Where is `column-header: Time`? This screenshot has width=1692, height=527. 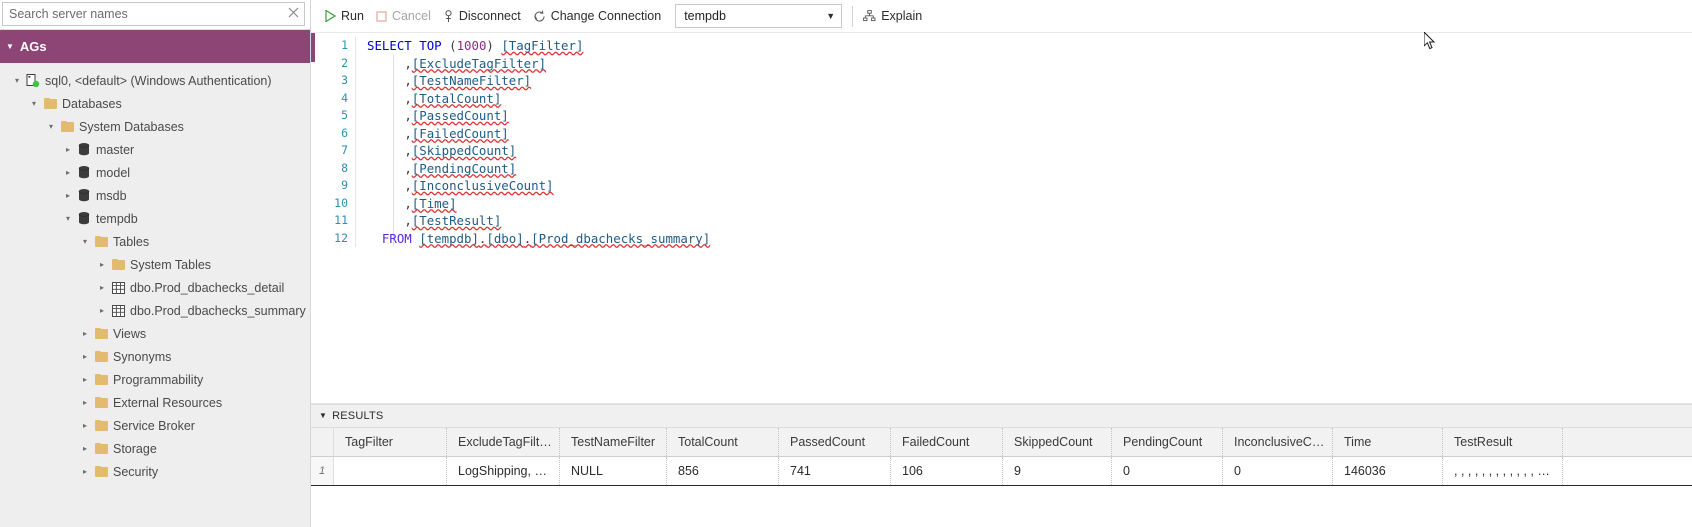
column-header: Time is located at coordinates (1388, 442).